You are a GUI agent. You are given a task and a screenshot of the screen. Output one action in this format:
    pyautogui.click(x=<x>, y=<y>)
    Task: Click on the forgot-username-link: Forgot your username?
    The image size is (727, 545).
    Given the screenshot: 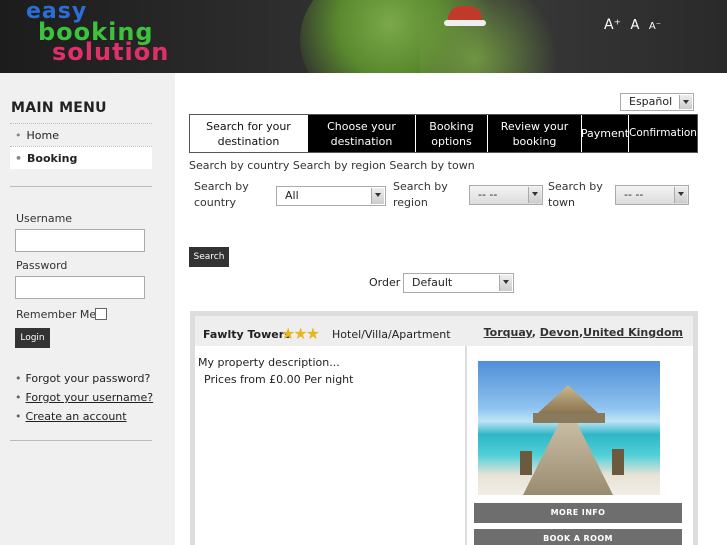 What is the action you would take?
    pyautogui.click(x=84, y=397)
    